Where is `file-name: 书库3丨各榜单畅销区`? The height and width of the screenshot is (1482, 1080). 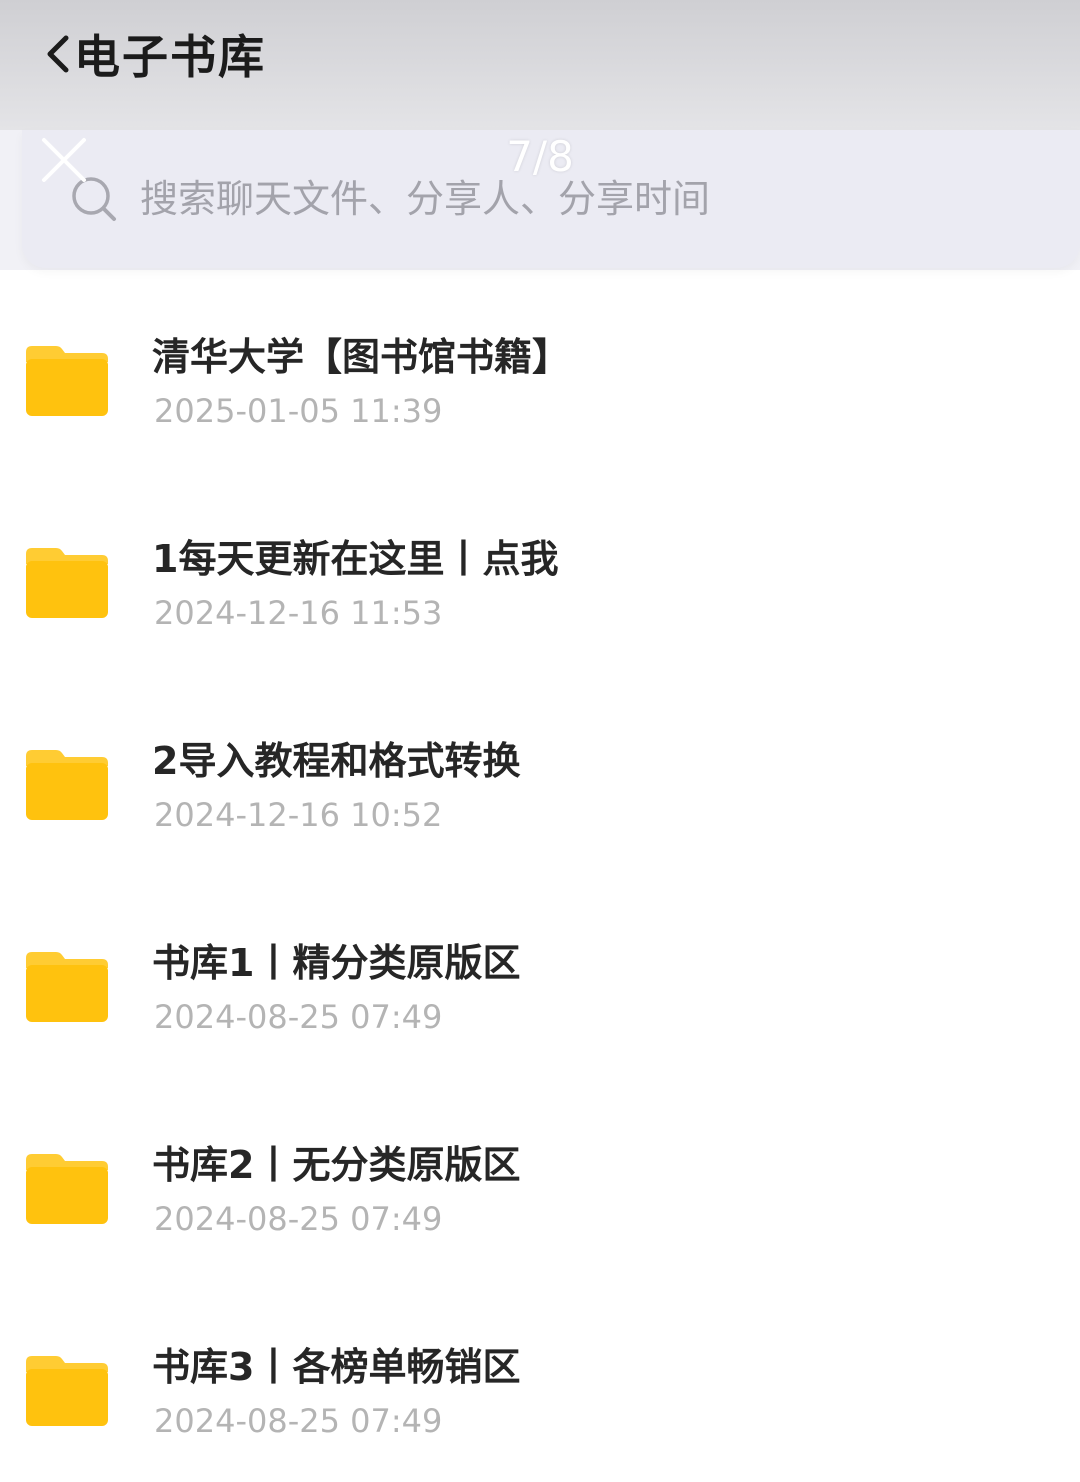
file-name: 书库3丨各榜单畅销区 is located at coordinates (336, 1367).